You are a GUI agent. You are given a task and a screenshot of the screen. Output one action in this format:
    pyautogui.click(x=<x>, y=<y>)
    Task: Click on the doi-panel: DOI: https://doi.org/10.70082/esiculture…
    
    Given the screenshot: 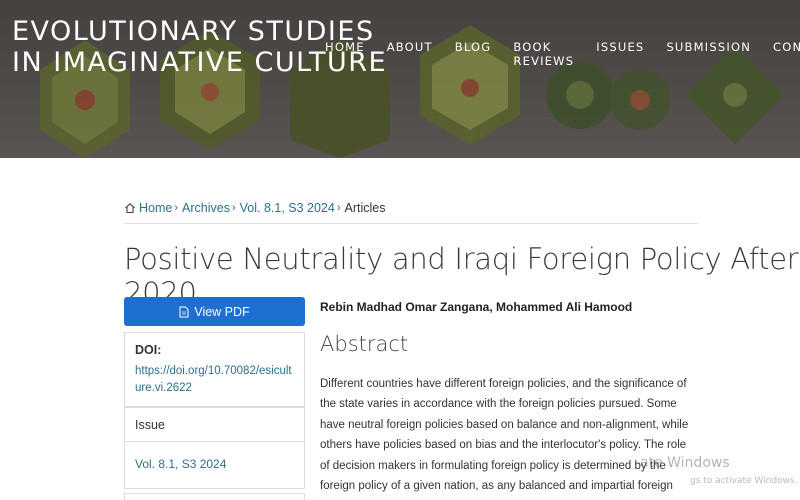 What is the action you would take?
    pyautogui.click(x=214, y=369)
    